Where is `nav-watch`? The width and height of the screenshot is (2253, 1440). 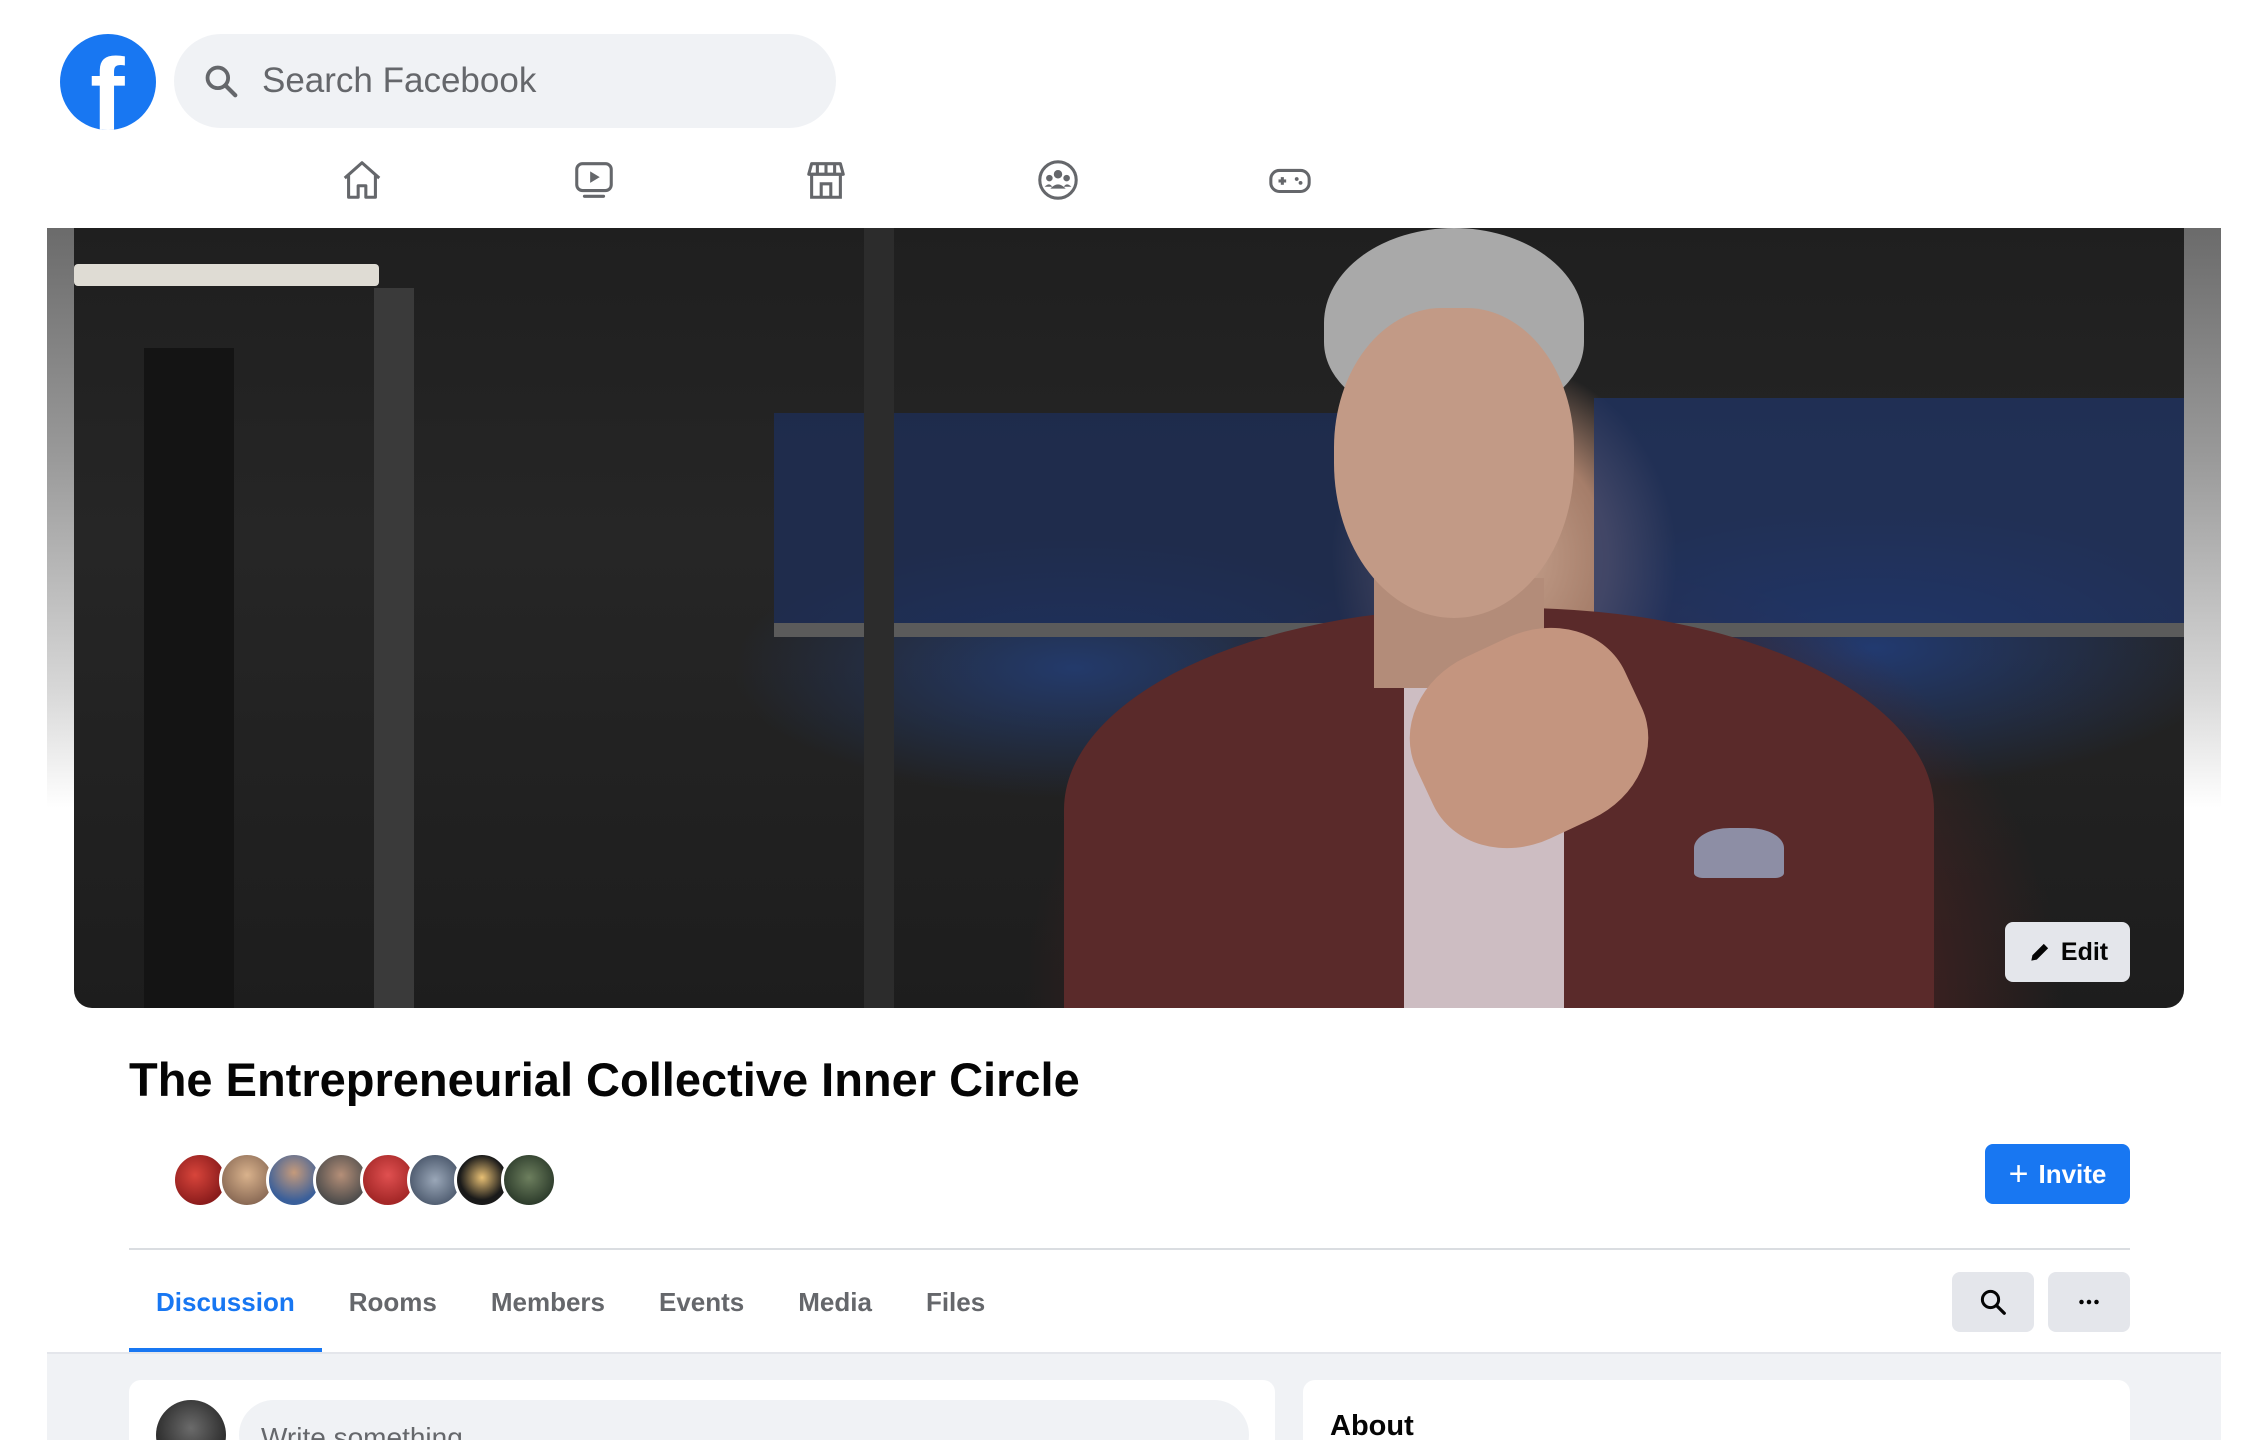 nav-watch is located at coordinates (594, 180).